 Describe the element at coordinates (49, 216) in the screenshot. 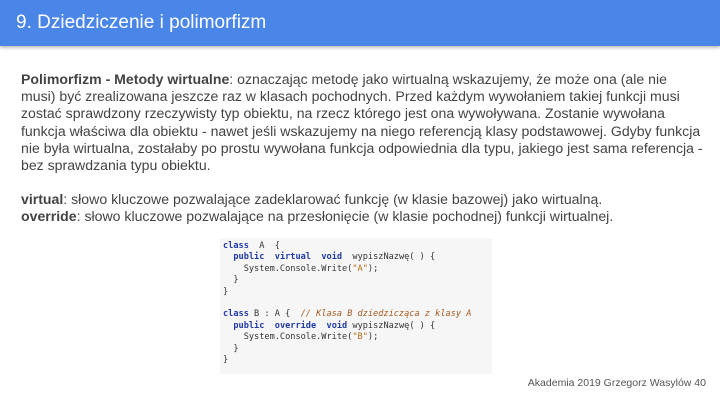

I see `override-term: override` at that location.